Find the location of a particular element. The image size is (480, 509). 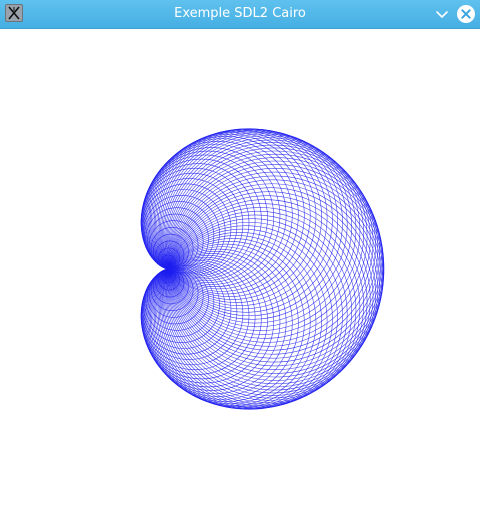

minimize-button is located at coordinates (442, 14).